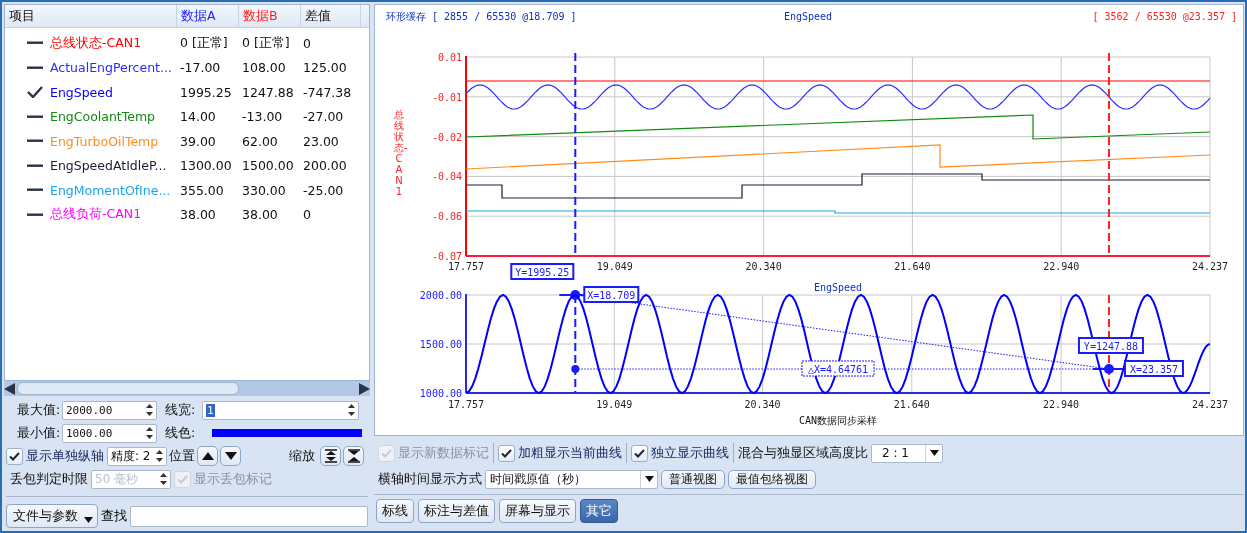  Describe the element at coordinates (575, 223) in the screenshot. I see `cursor-line` at that location.